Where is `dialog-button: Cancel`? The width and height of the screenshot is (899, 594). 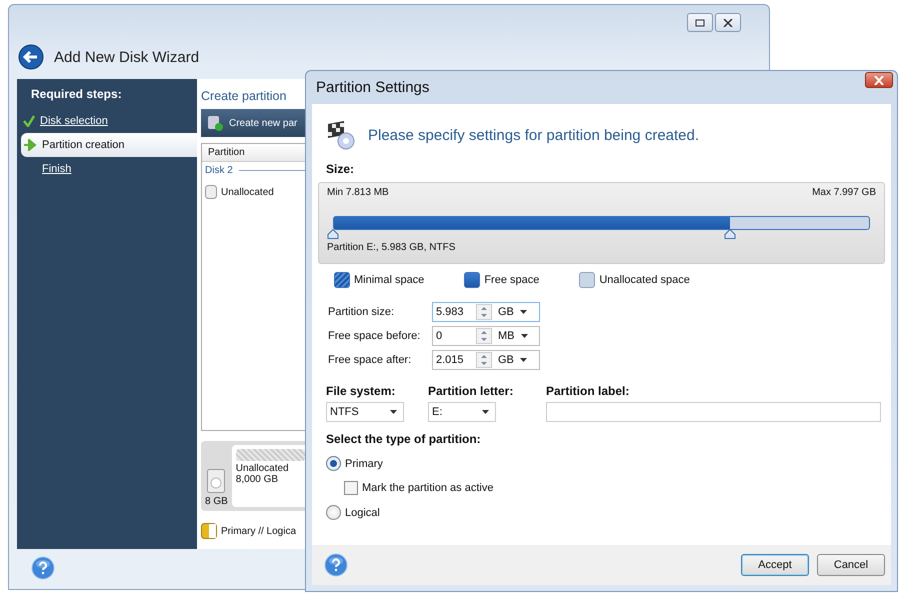 dialog-button: Cancel is located at coordinates (851, 565).